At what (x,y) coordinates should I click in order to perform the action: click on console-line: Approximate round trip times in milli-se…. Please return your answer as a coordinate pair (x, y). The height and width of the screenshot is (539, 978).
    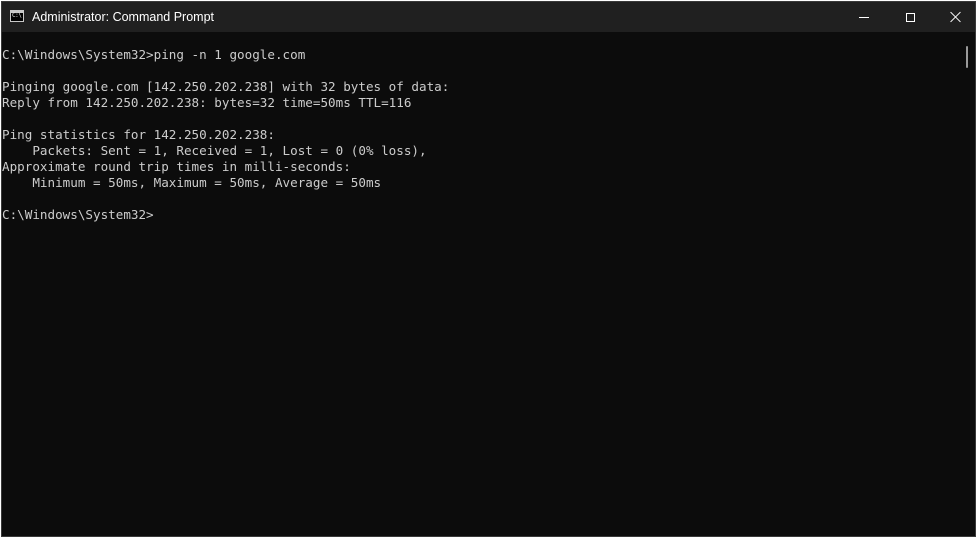
    Looking at the image, I should click on (176, 166).